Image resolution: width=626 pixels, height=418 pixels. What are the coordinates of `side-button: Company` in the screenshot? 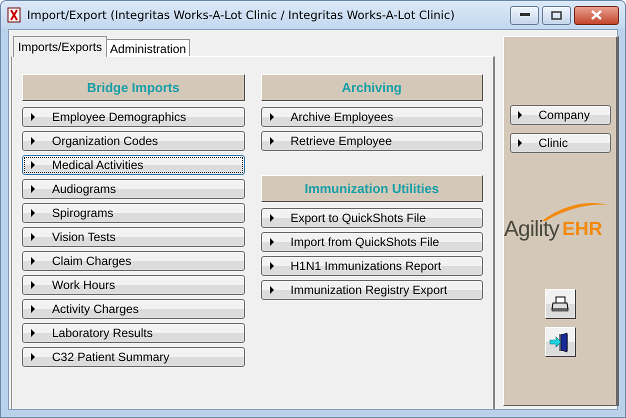 It's located at (560, 115).